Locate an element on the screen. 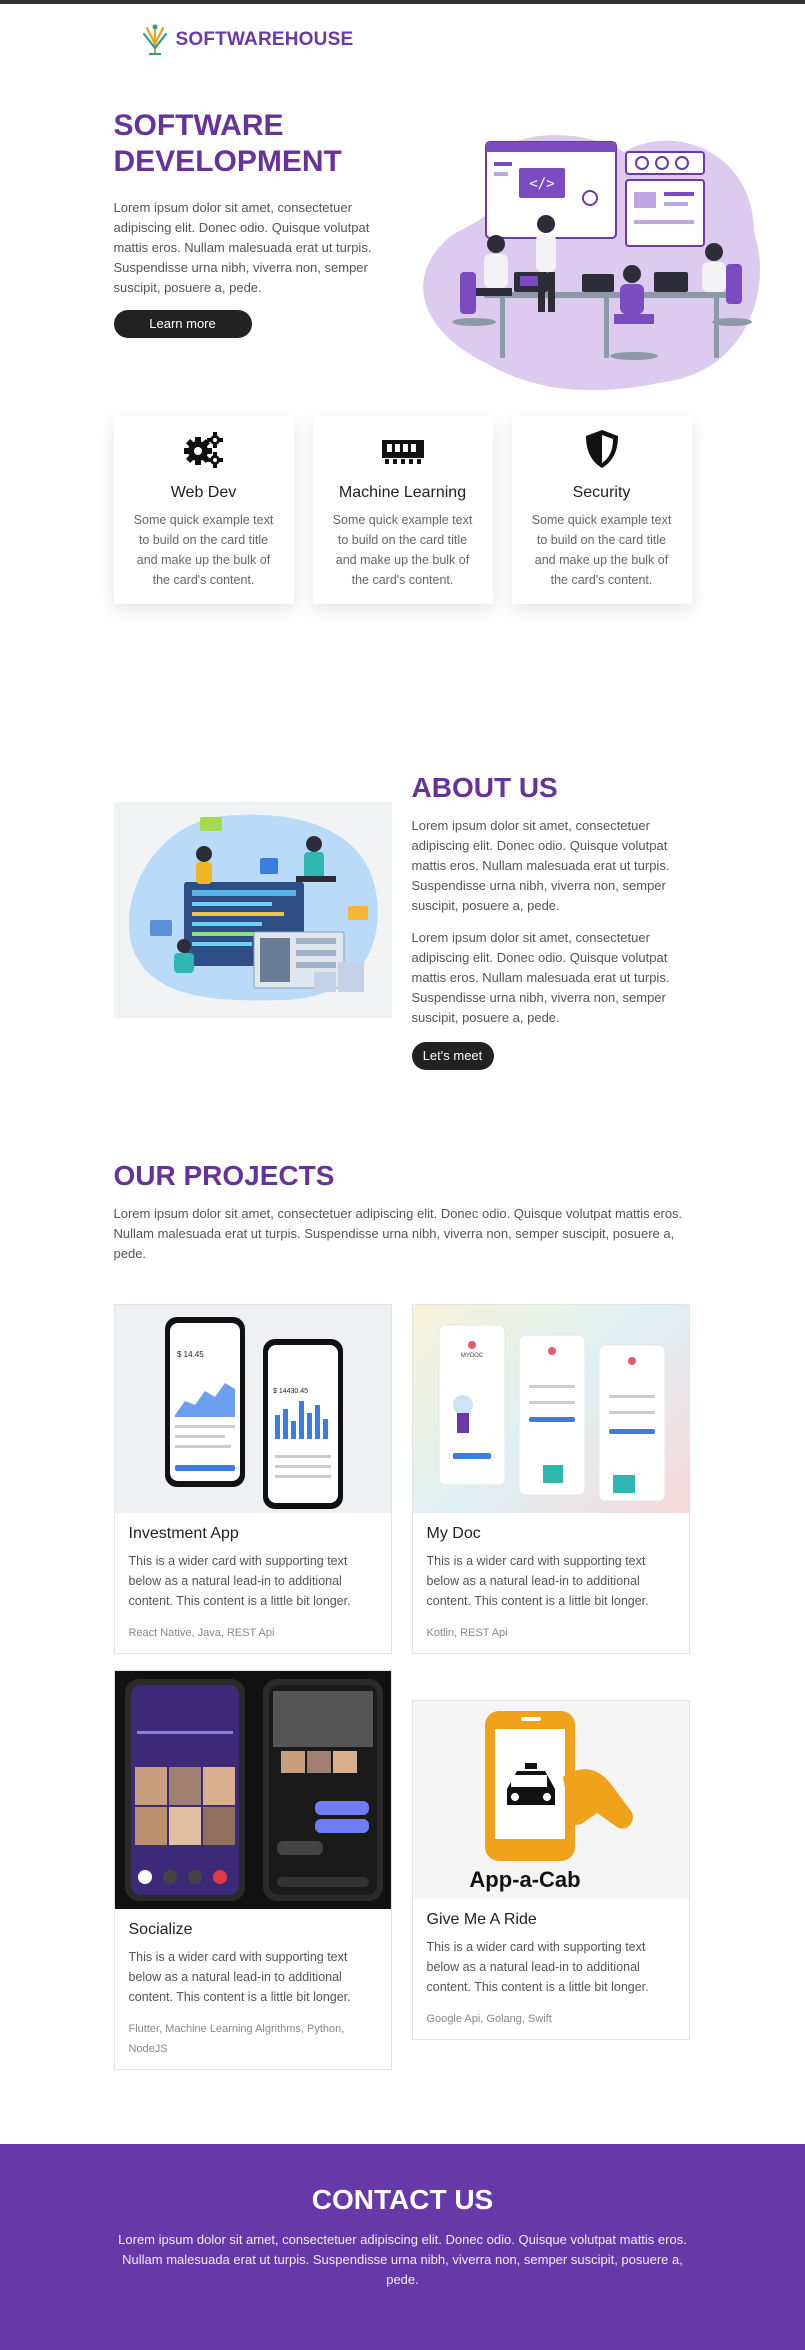 Image resolution: width=805 pixels, height=2350 pixels. brand-name: SOFTWAREHOUSE is located at coordinates (265, 40).